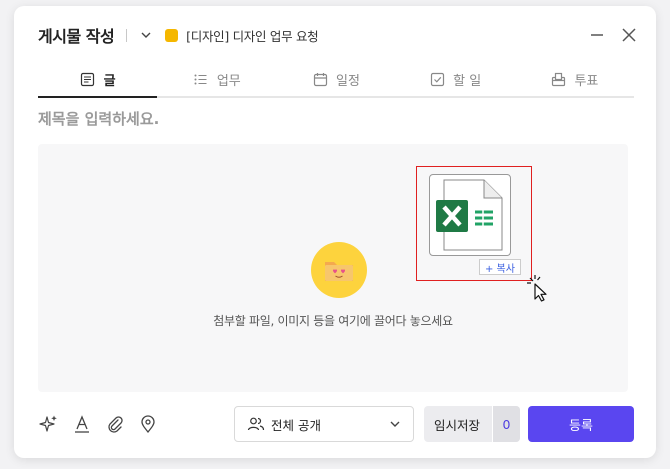 The width and height of the screenshot is (670, 469). I want to click on tab-label: 투표, so click(586, 81).